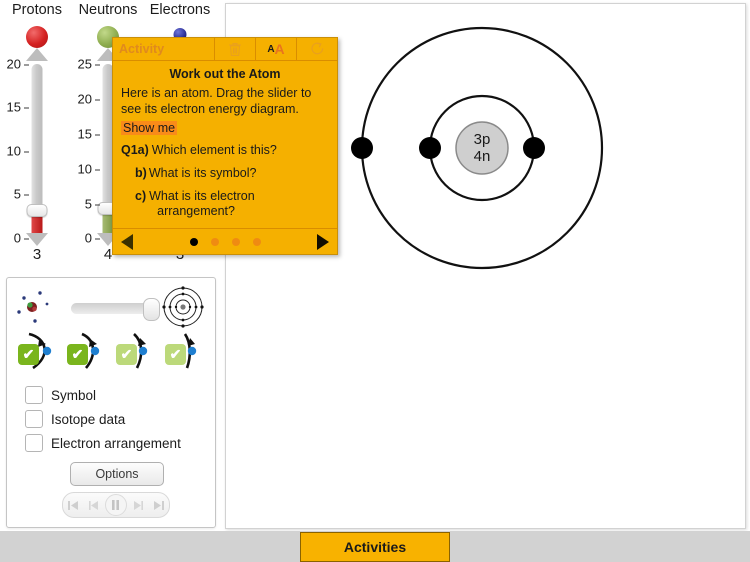 The image size is (750, 562). I want to click on proton-ball-icon, so click(37, 37).